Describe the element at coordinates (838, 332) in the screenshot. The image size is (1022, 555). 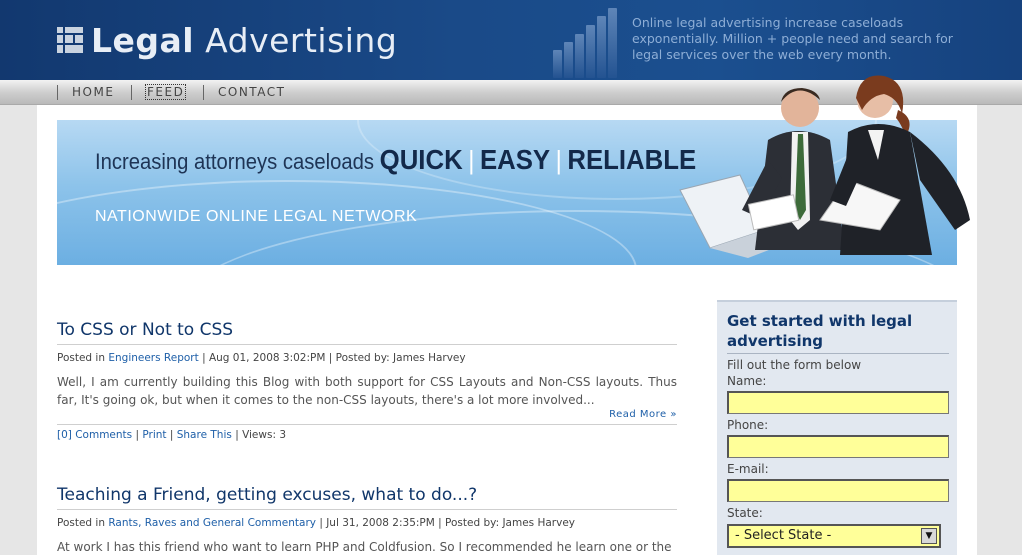
I see `form-title: Get started with legal advertising` at that location.